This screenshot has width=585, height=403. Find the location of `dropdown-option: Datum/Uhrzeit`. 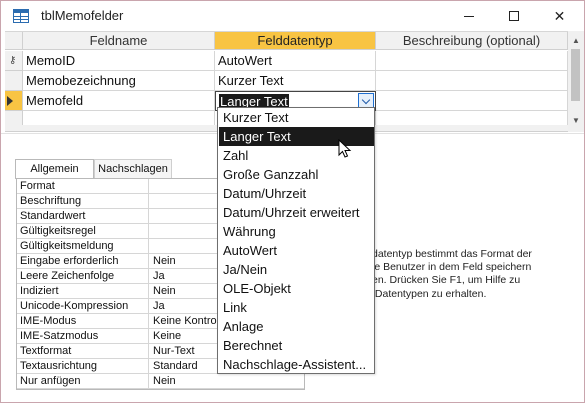

dropdown-option: Datum/Uhrzeit is located at coordinates (296, 193).